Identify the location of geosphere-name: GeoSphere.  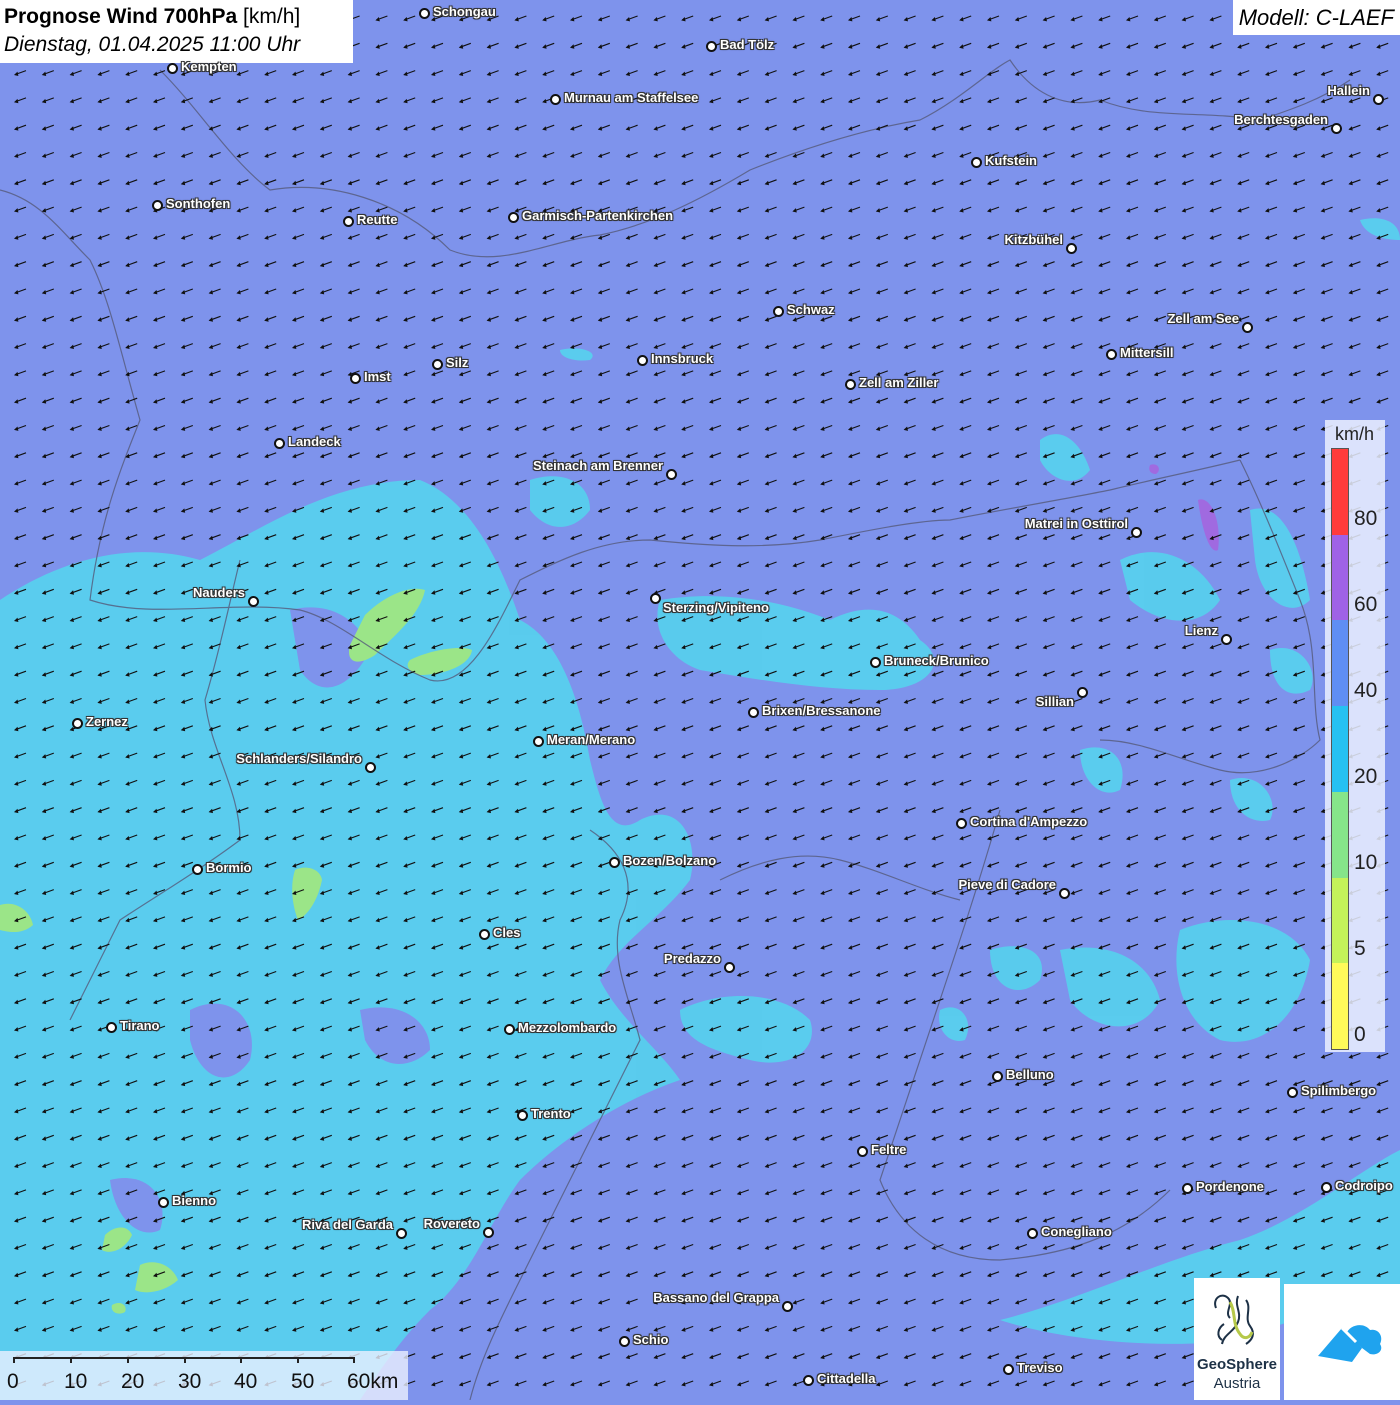
(1237, 1364).